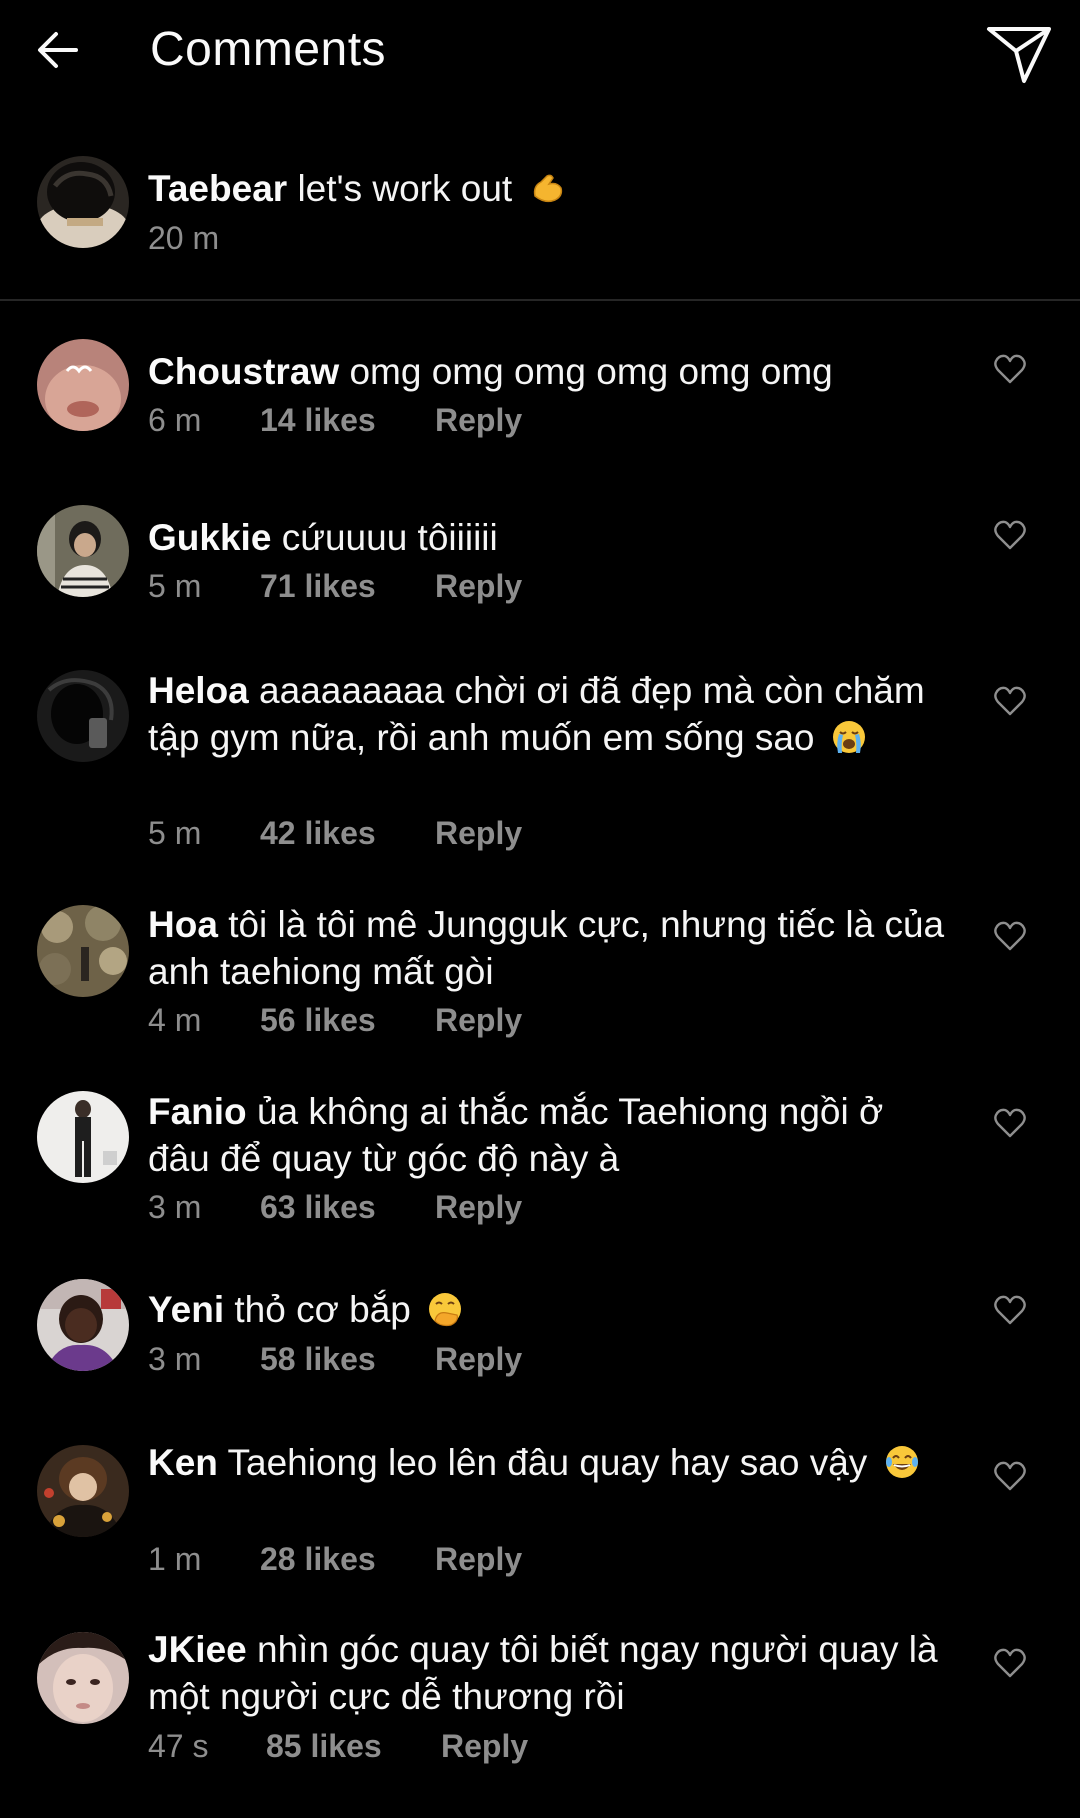 Image resolution: width=1080 pixels, height=1818 pixels. What do you see at coordinates (347, 1359) in the screenshot?
I see `likes-count: 58 likes` at bounding box center [347, 1359].